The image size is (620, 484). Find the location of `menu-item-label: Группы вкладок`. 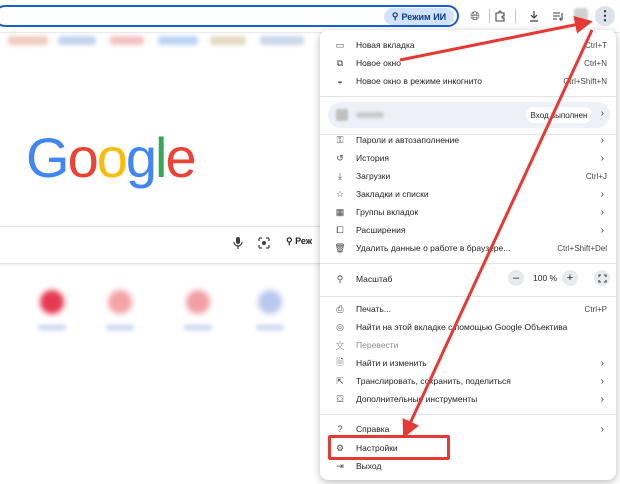

menu-item-label: Группы вкладок is located at coordinates (387, 212).